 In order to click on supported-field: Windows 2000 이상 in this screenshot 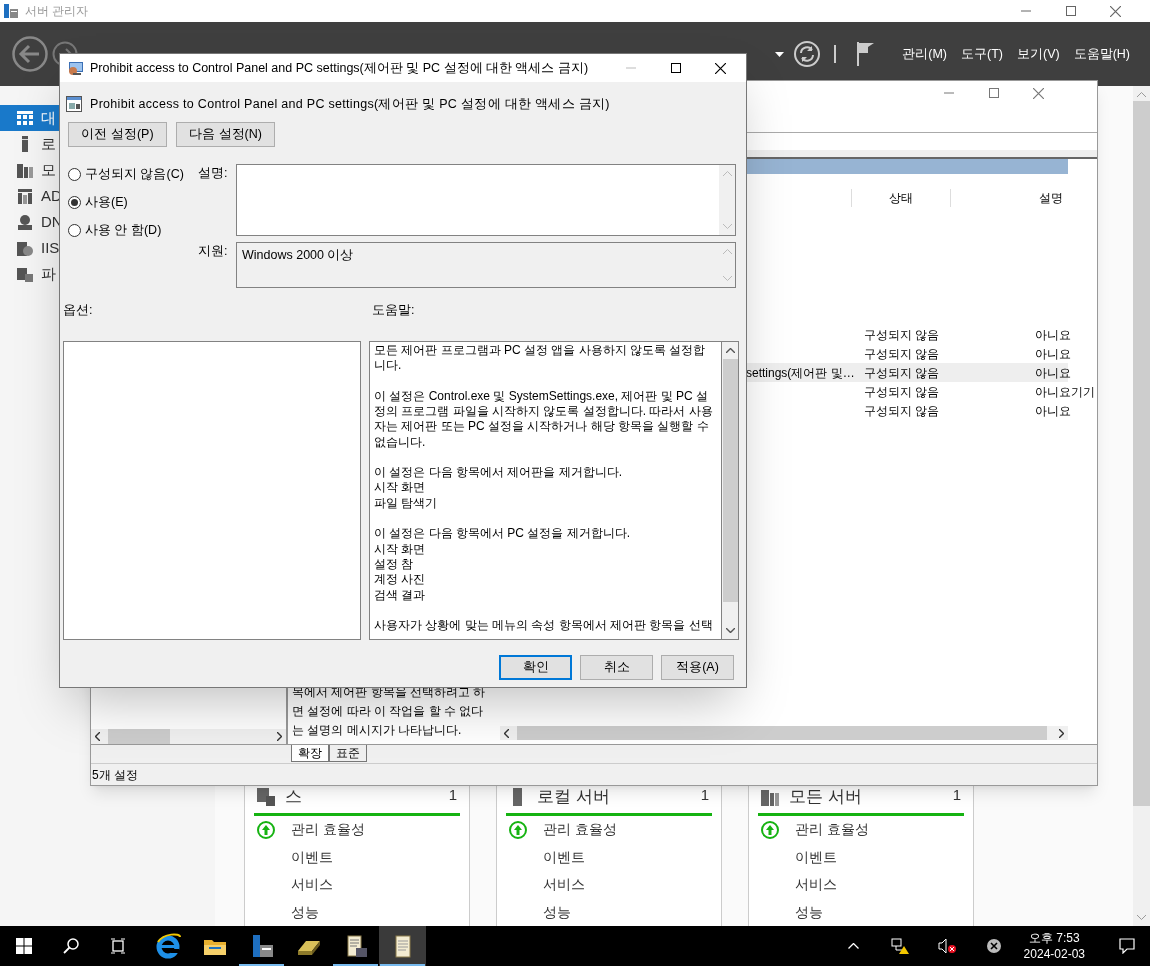, I will do `click(486, 265)`.